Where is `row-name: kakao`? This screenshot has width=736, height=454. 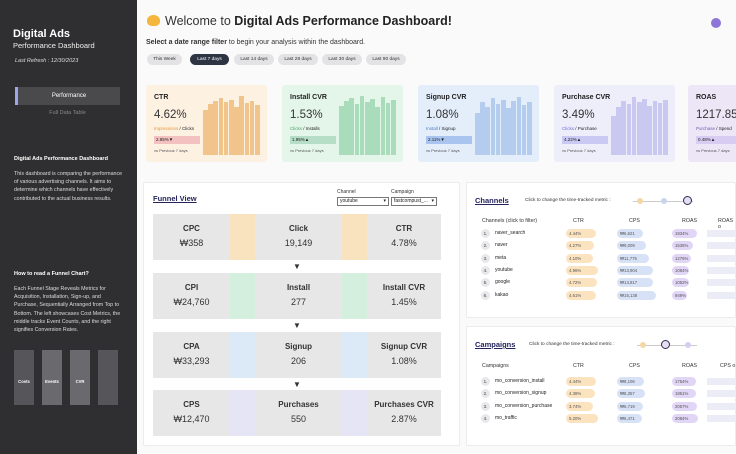 row-name: kakao is located at coordinates (502, 294).